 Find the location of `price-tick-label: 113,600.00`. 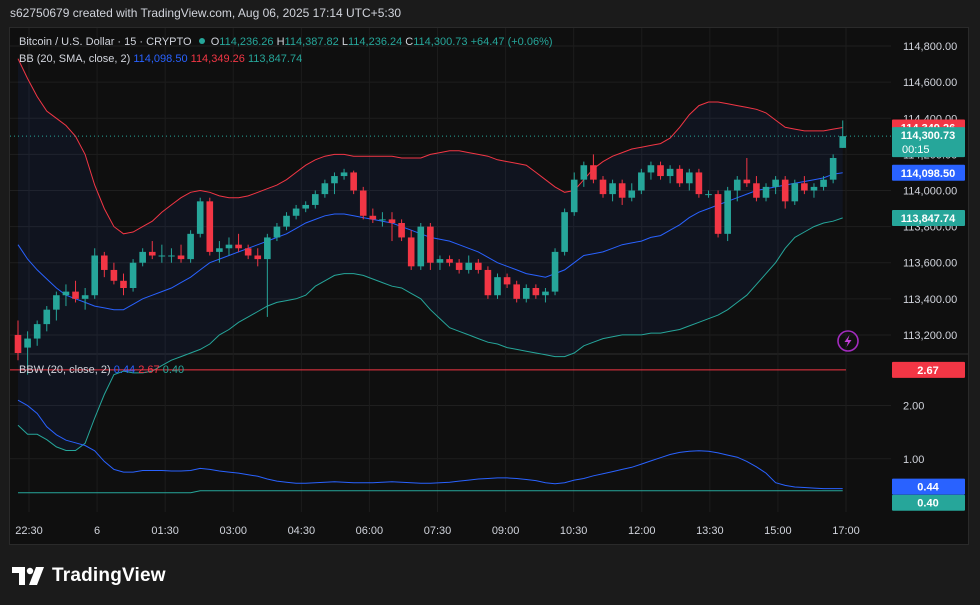

price-tick-label: 113,600.00 is located at coordinates (930, 264).